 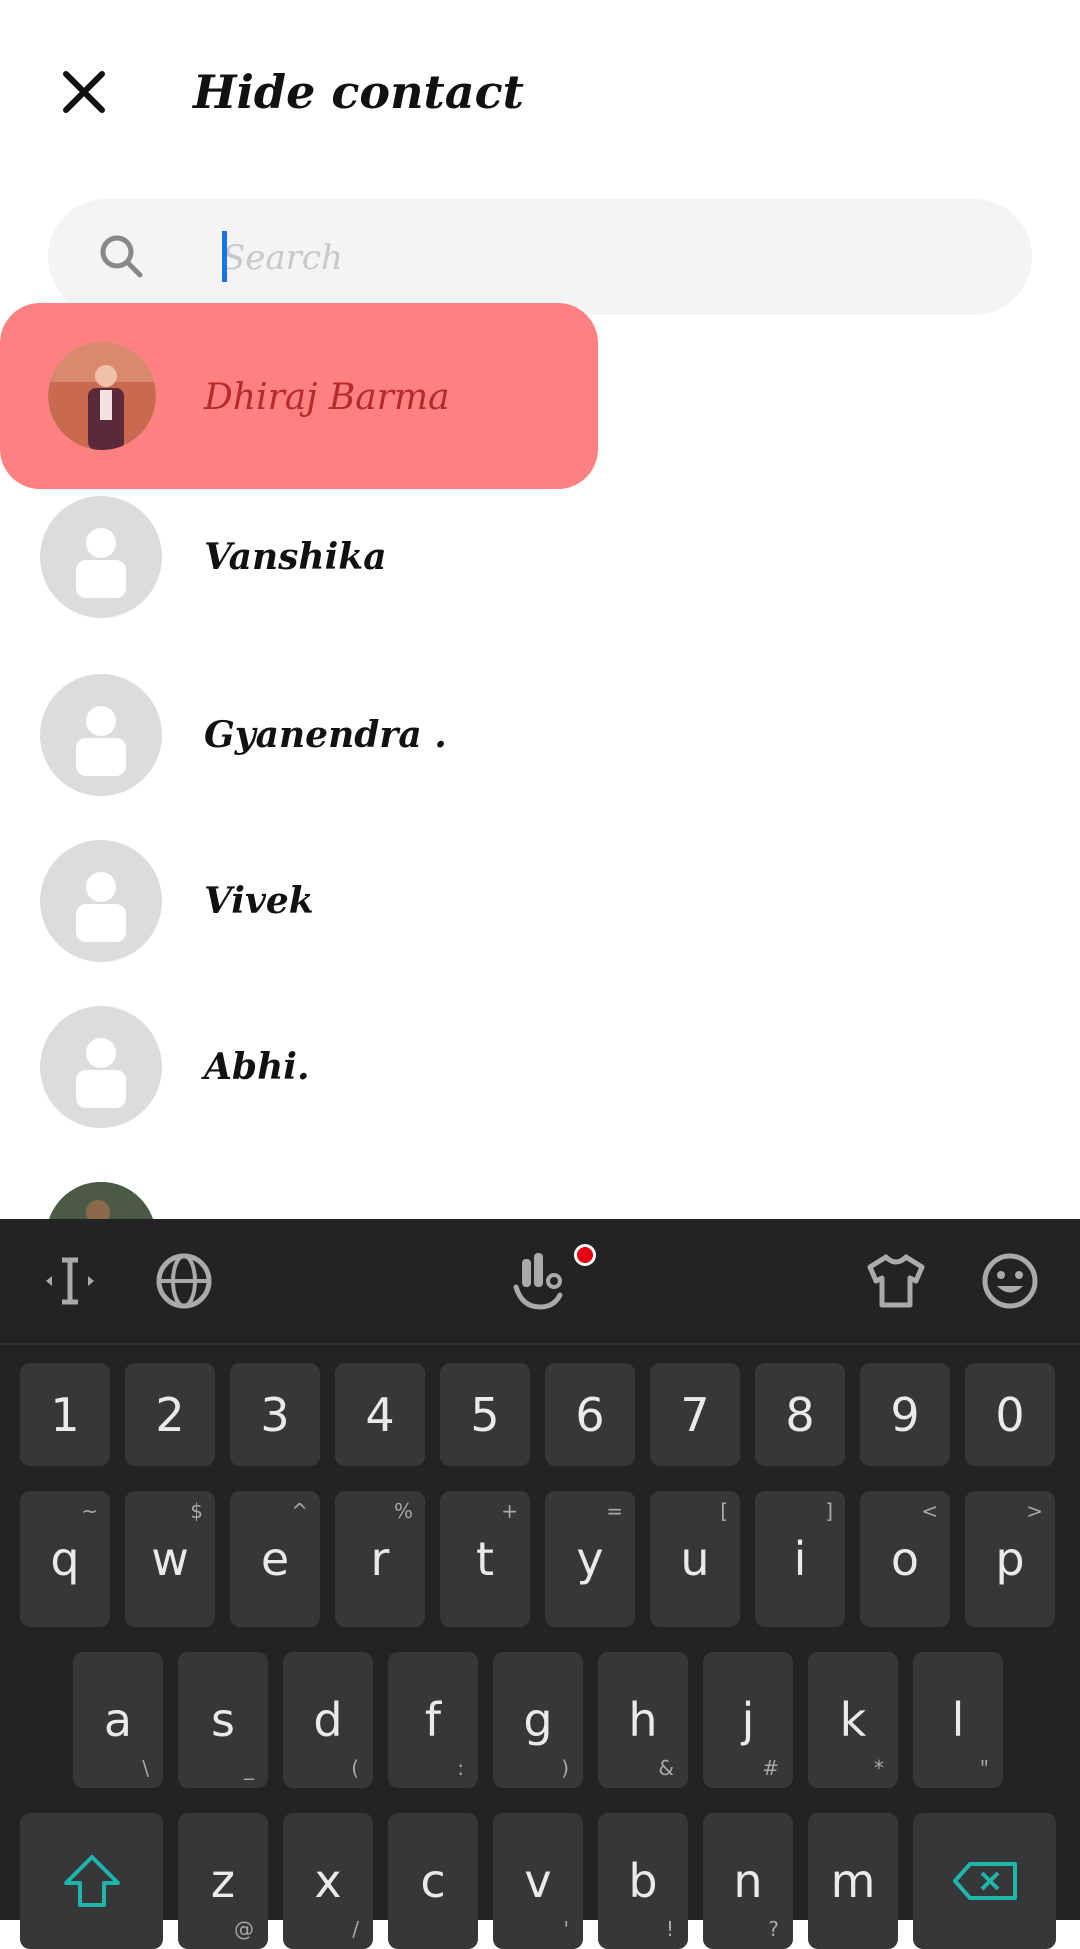 I want to click on key-secondary: (, so click(x=355, y=1768).